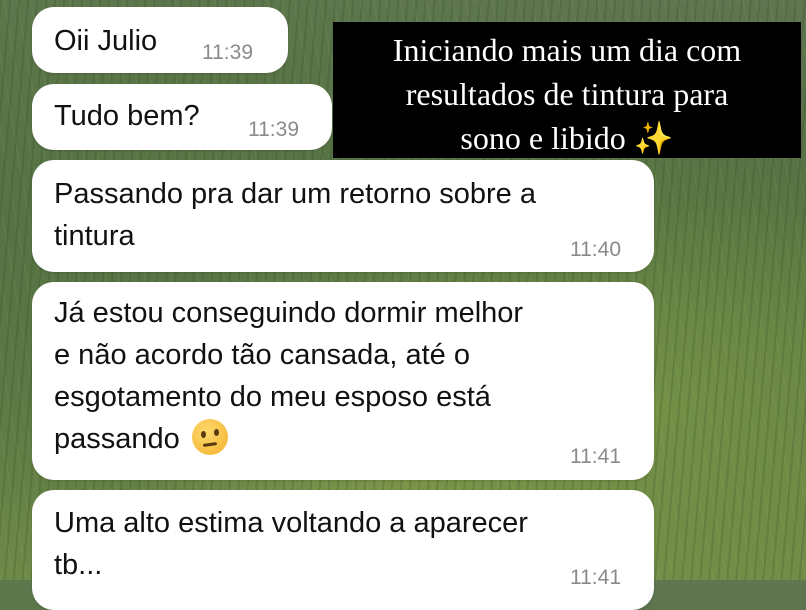  Describe the element at coordinates (160, 40) in the screenshot. I see `message-bubble: Oii Julio 11:39` at that location.